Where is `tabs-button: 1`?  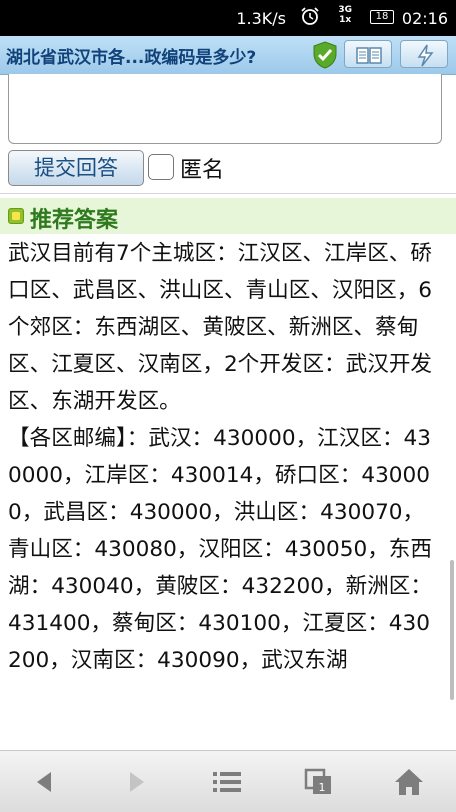
tabs-button: 1 is located at coordinates (318, 781).